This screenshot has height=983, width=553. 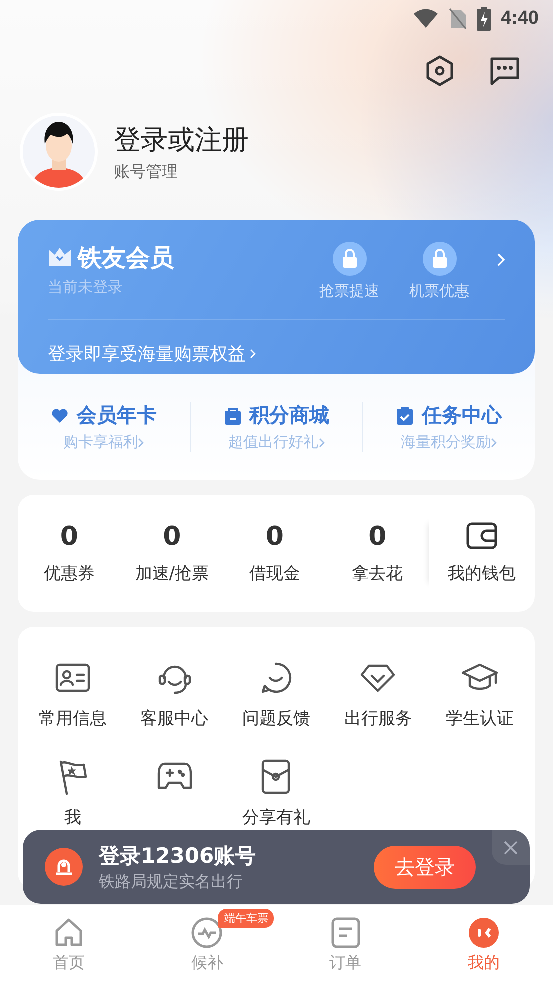 I want to click on link-title: 积分商城, so click(x=290, y=415).